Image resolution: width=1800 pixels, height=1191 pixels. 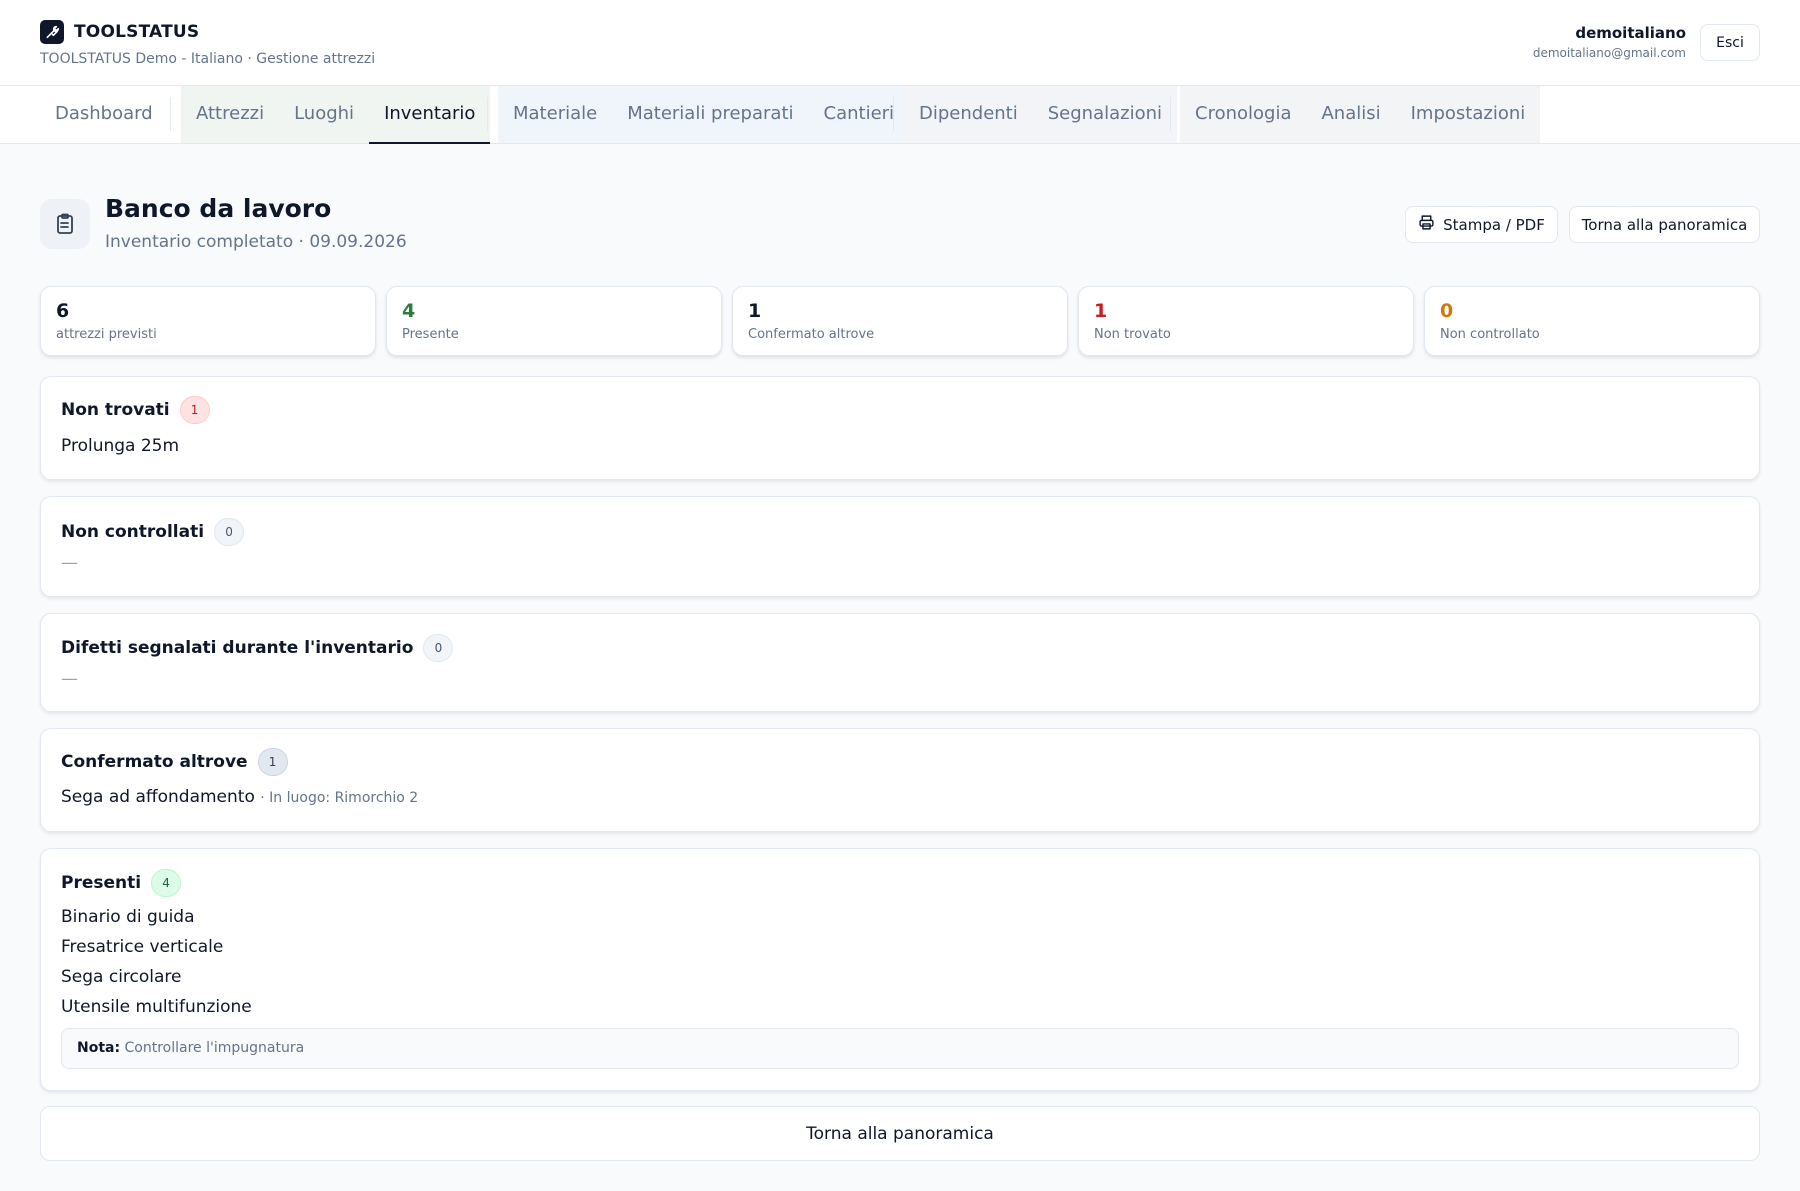 What do you see at coordinates (166, 883) in the screenshot?
I see `count-badge: 4` at bounding box center [166, 883].